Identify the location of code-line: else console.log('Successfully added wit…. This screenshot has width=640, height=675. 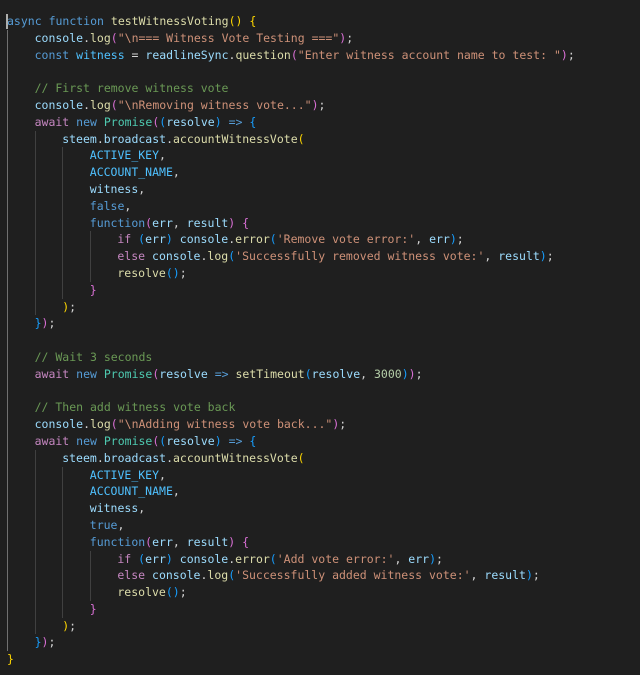
(291, 575).